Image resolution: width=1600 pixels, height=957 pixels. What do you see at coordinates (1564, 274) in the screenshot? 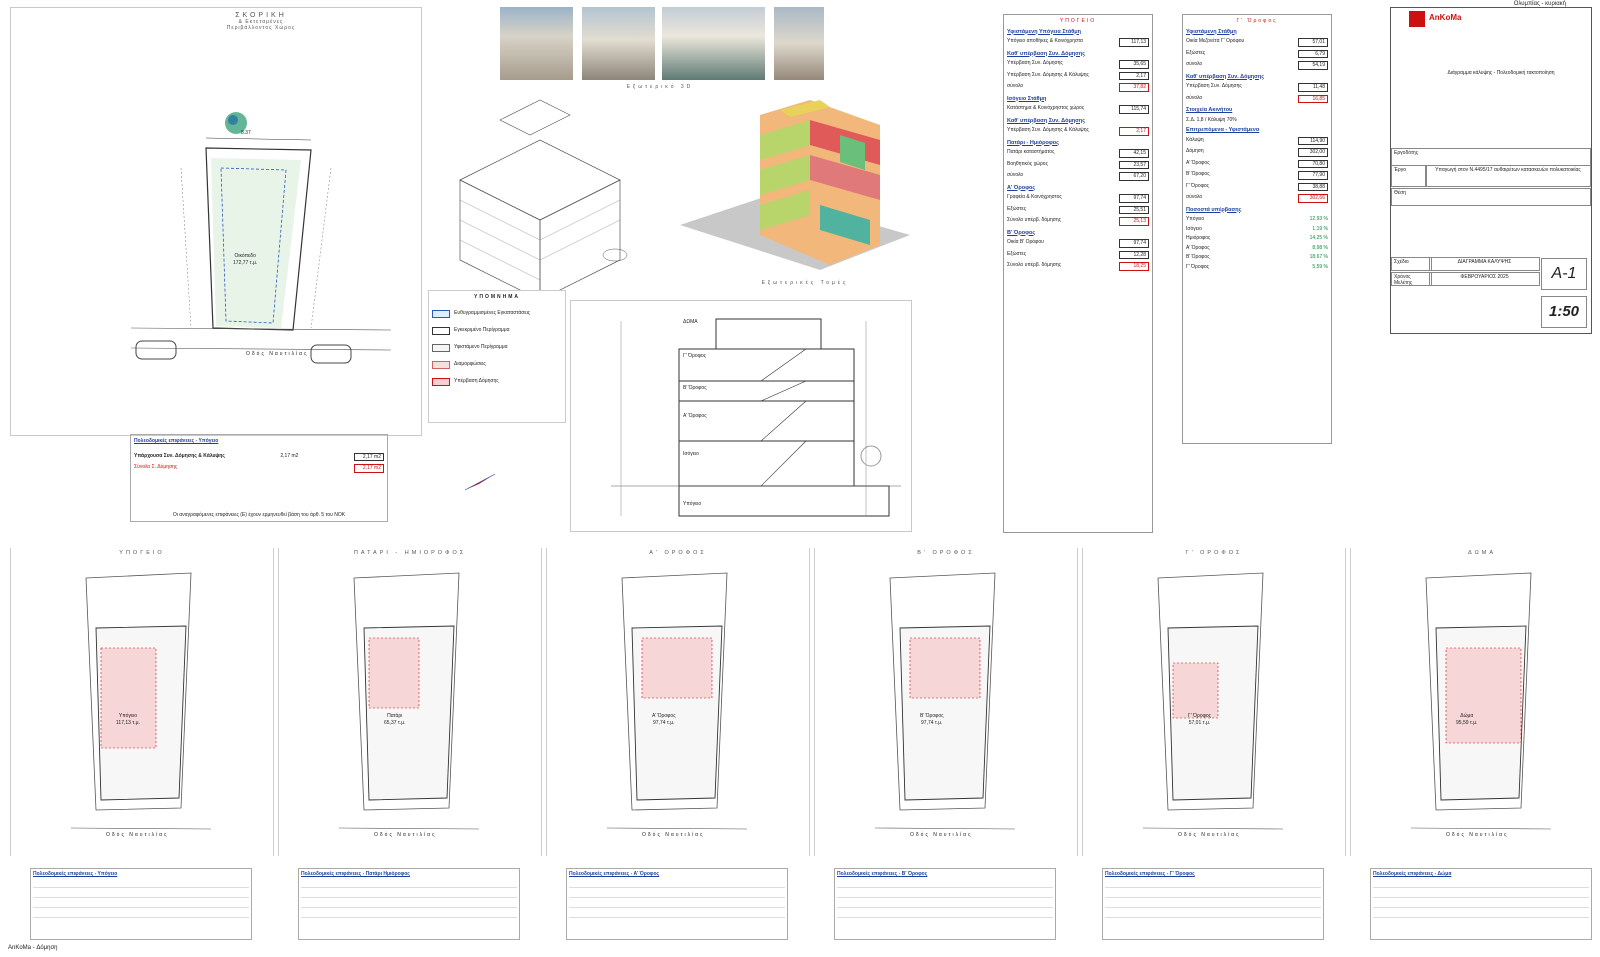
I see `tb-code: Α-1` at bounding box center [1564, 274].